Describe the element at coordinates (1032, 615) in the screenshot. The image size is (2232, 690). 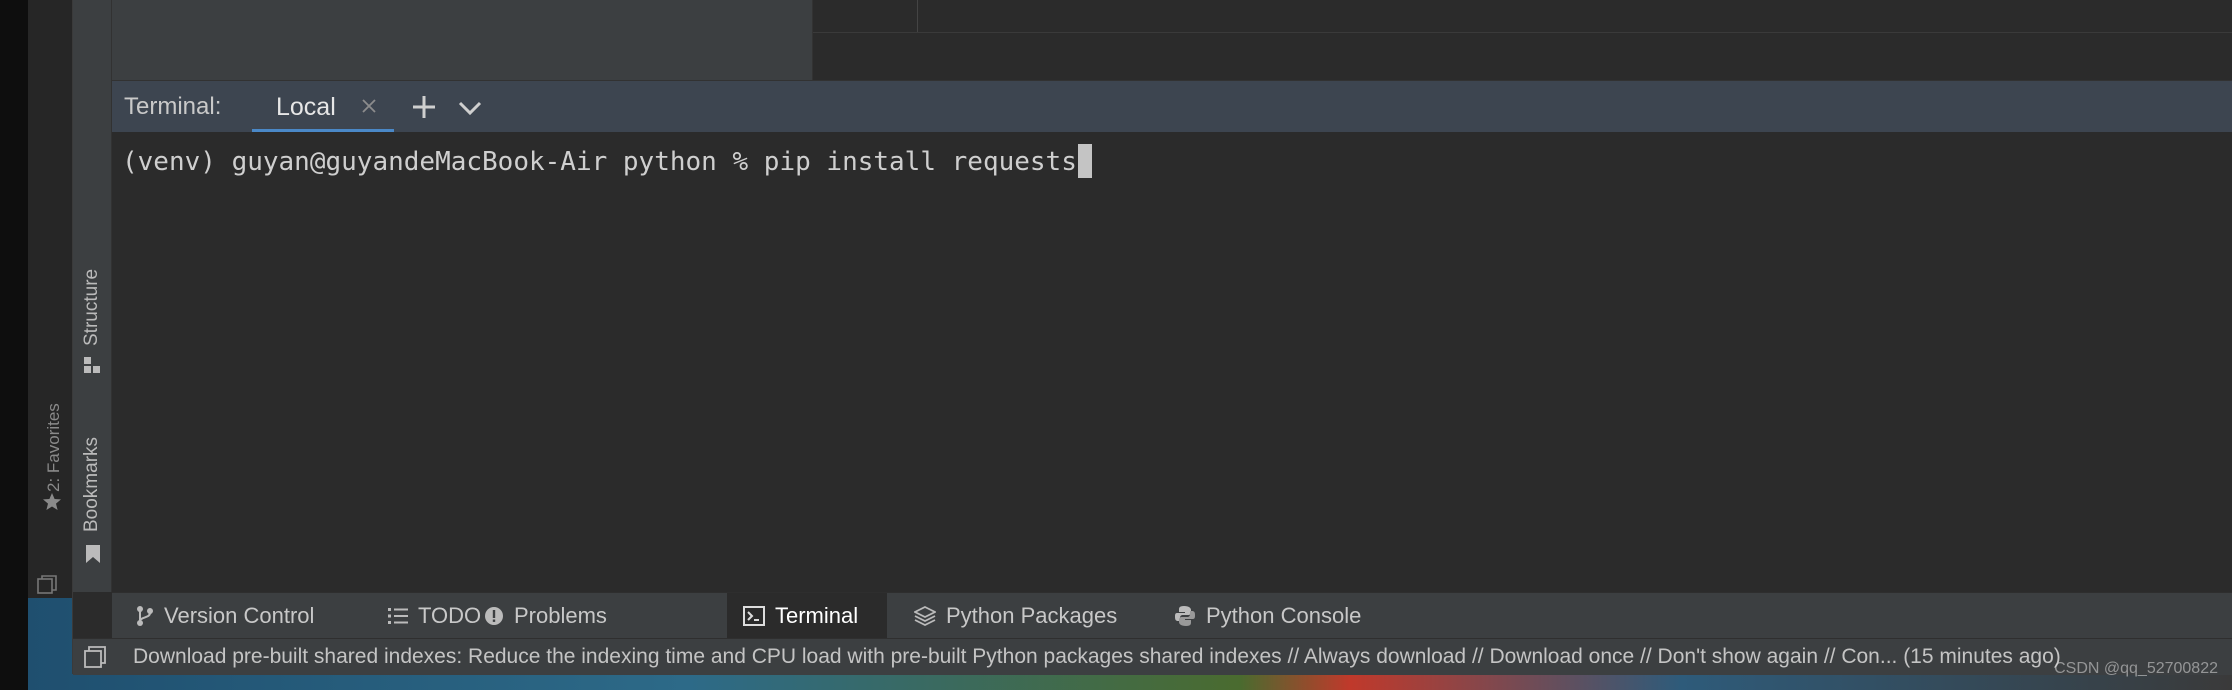
I see `tool-label: Python Packages` at that location.